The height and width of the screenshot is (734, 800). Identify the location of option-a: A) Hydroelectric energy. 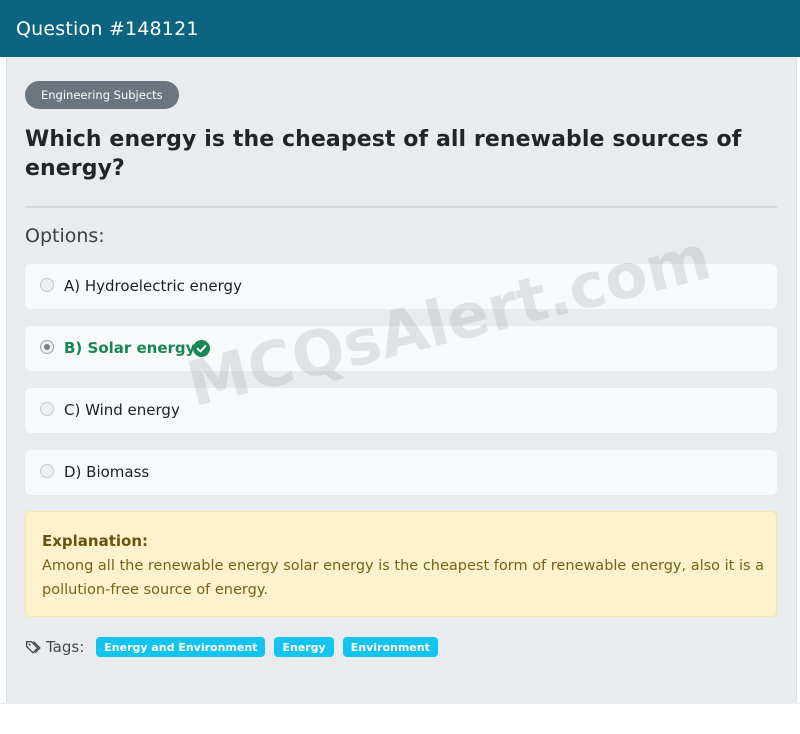
(401, 286).